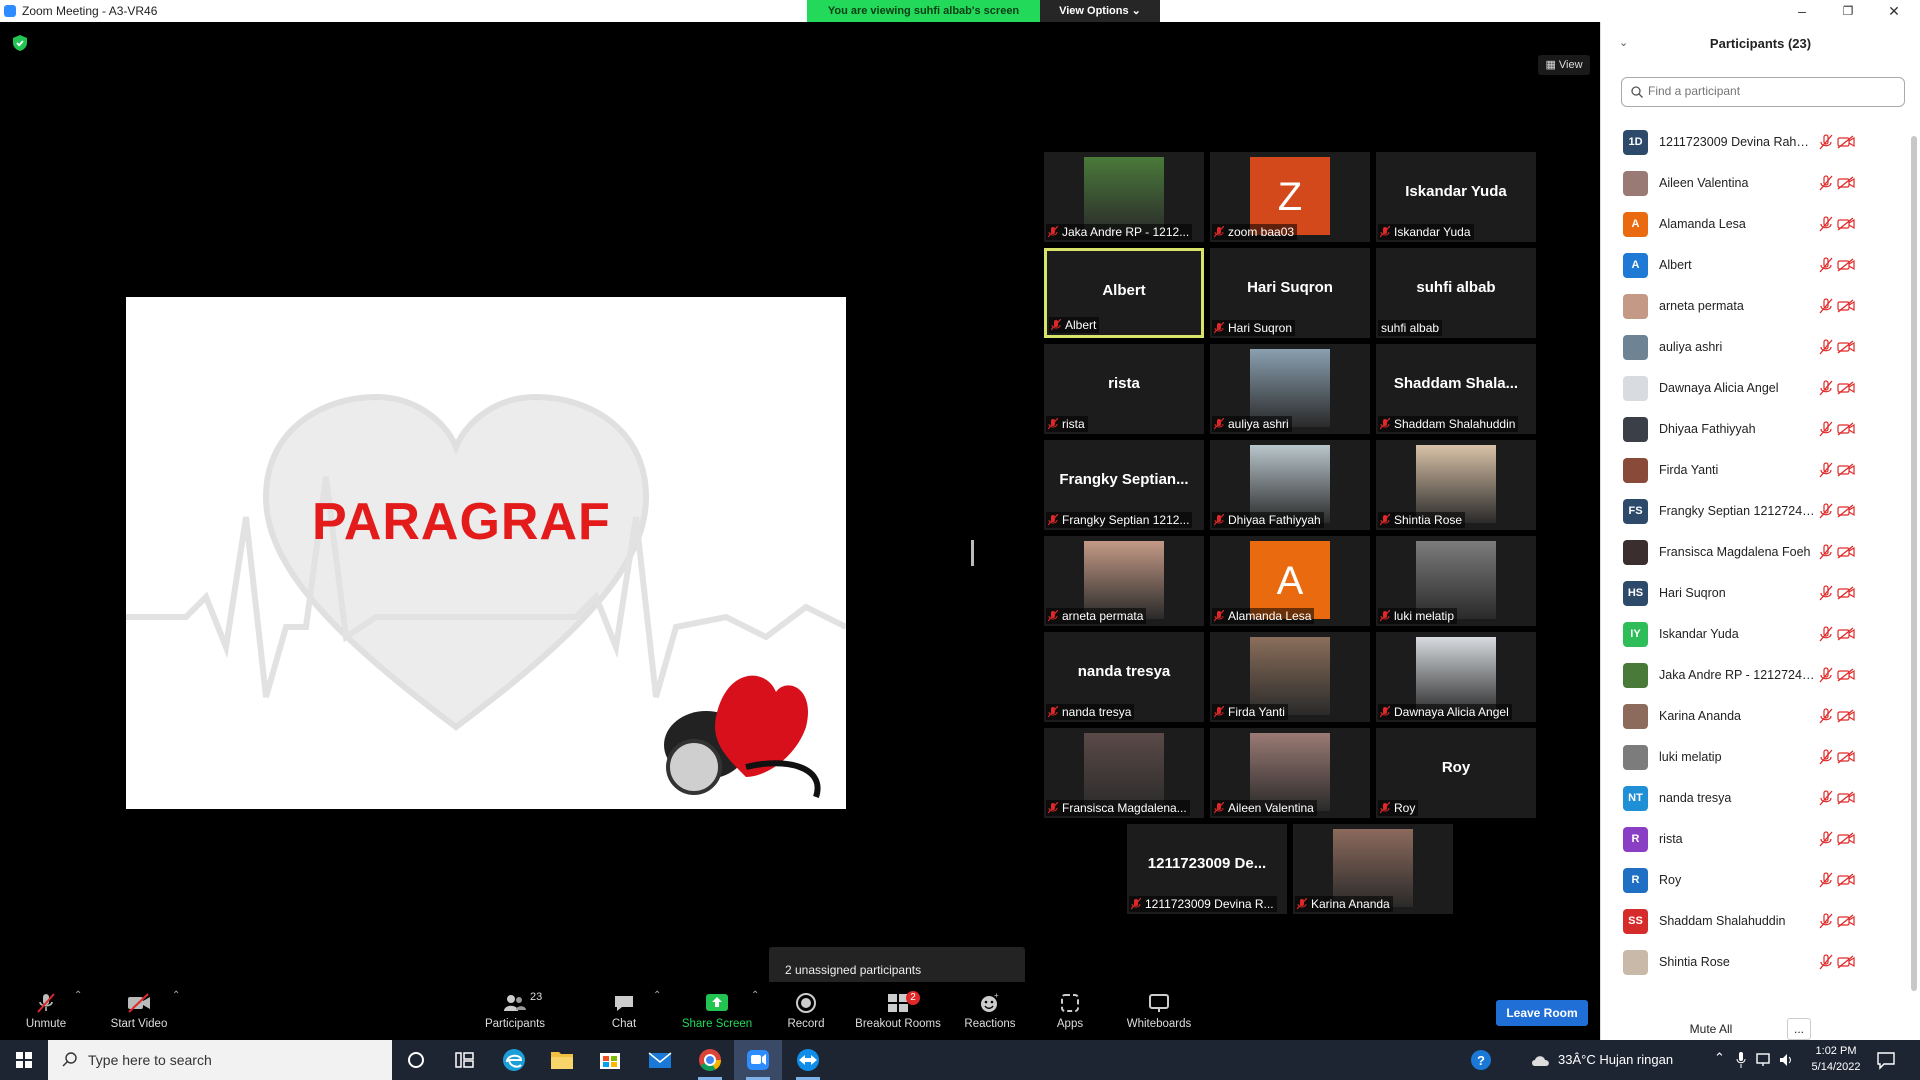 The height and width of the screenshot is (1080, 1920). What do you see at coordinates (220, 1060) in the screenshot?
I see `taskbar-search: Type here to search` at bounding box center [220, 1060].